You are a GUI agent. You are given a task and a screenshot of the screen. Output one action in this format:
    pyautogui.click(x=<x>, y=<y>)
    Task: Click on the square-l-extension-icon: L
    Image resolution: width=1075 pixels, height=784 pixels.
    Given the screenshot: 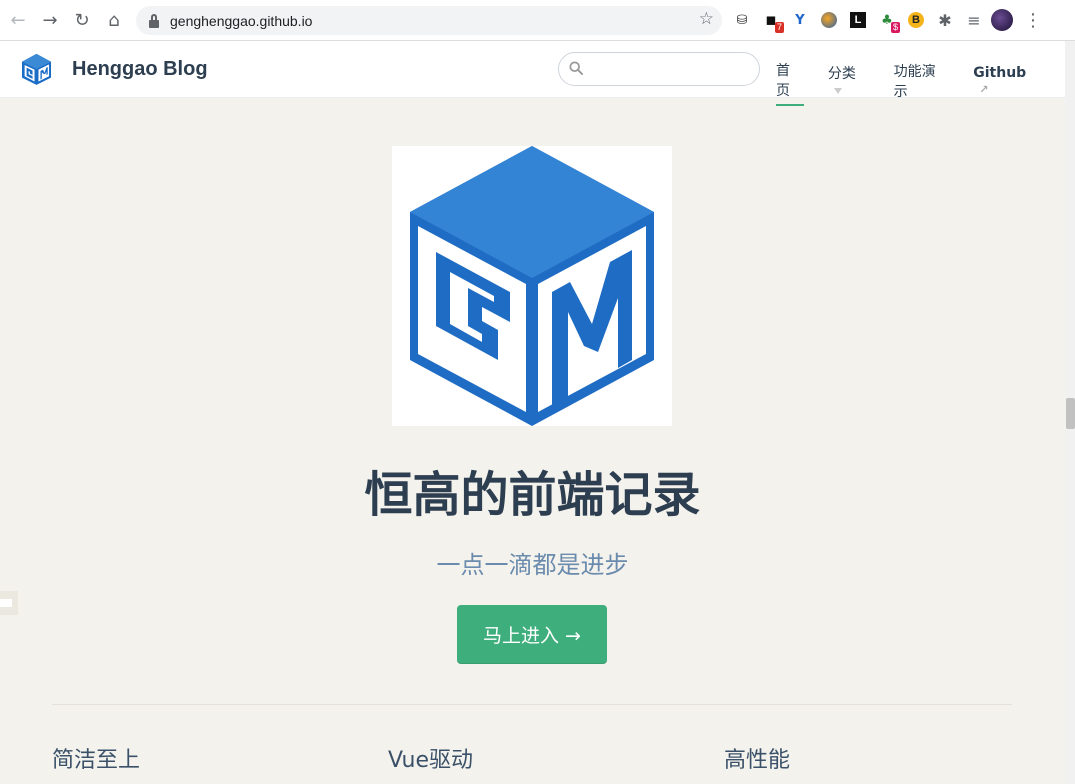 What is the action you would take?
    pyautogui.click(x=858, y=20)
    